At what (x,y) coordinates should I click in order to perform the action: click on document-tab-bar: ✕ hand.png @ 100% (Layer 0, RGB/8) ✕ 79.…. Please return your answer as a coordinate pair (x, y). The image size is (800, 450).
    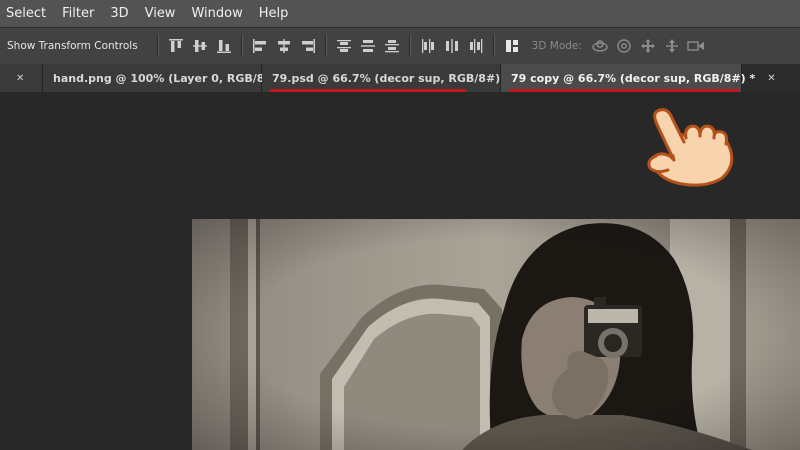
    Looking at the image, I should click on (400, 78).